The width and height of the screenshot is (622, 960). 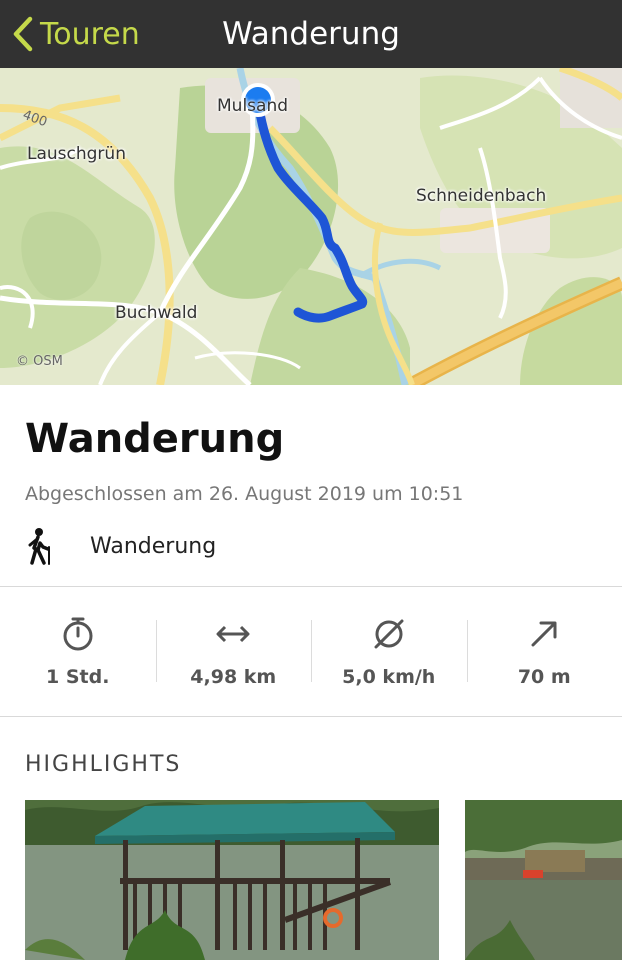 I want to click on place-start: Mulsand, so click(x=253, y=106).